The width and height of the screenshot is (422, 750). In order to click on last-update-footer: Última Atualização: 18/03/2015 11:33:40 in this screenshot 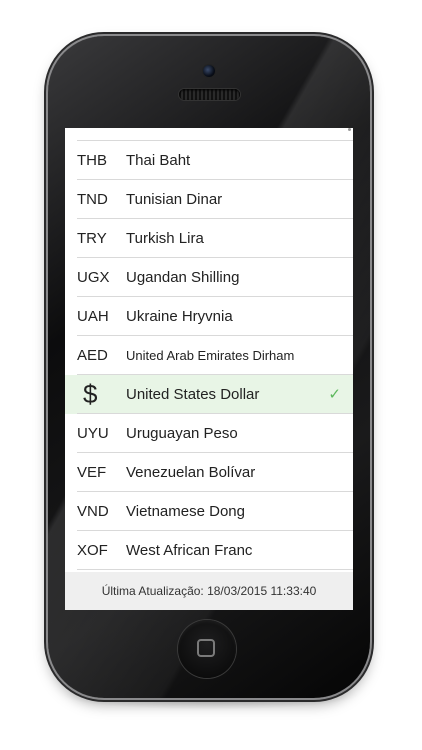, I will do `click(209, 591)`.